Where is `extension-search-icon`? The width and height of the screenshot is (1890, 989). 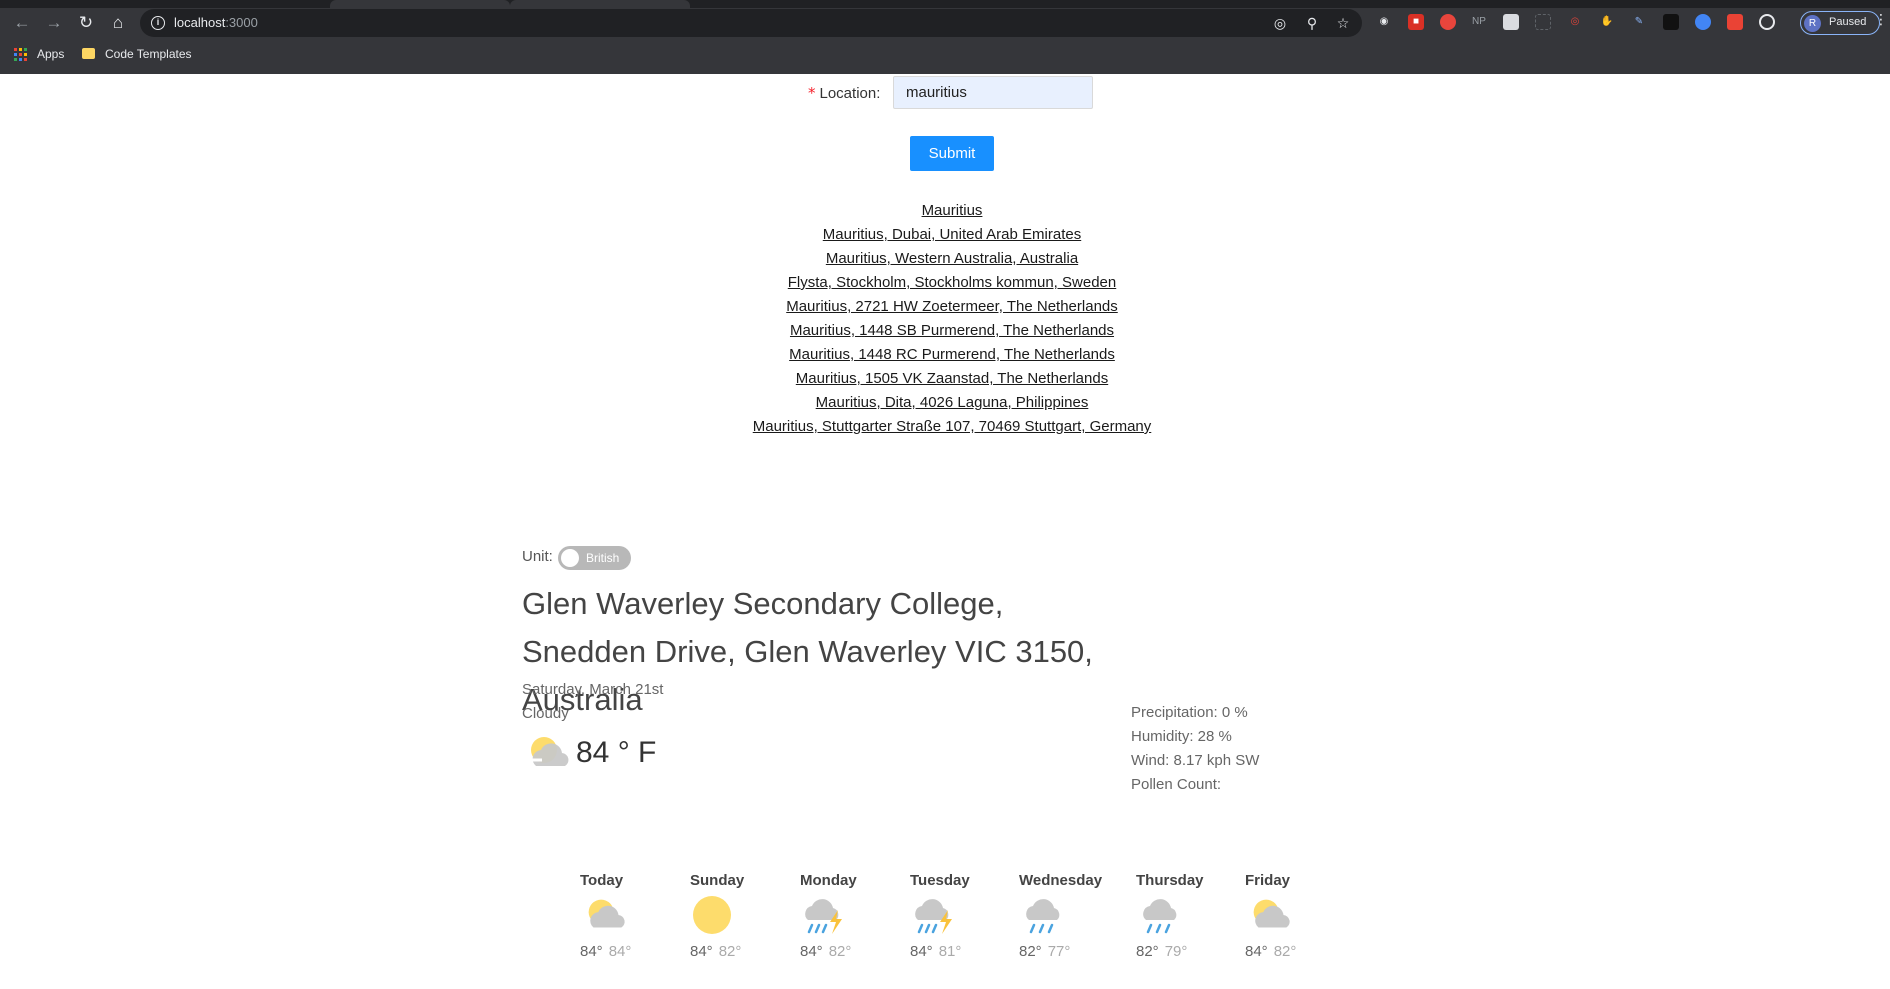 extension-search-icon is located at coordinates (1703, 22).